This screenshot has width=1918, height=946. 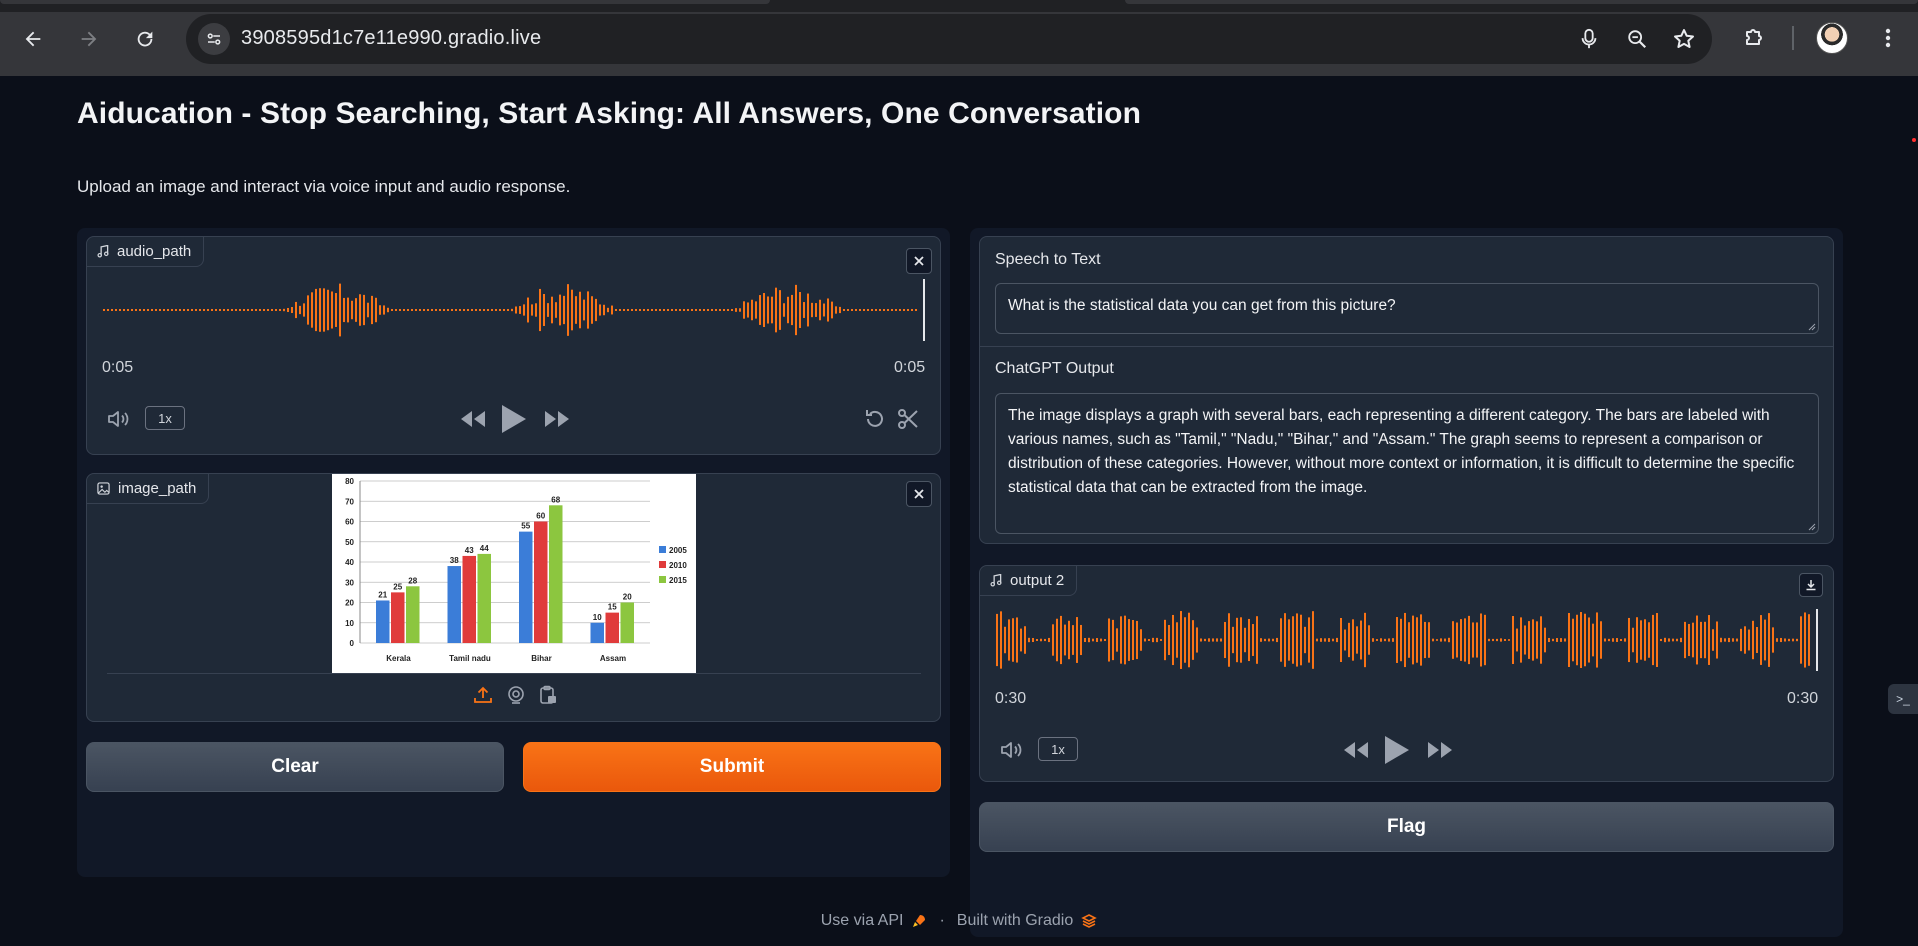 What do you see at coordinates (214, 39) in the screenshot?
I see `site-settings-icon` at bounding box center [214, 39].